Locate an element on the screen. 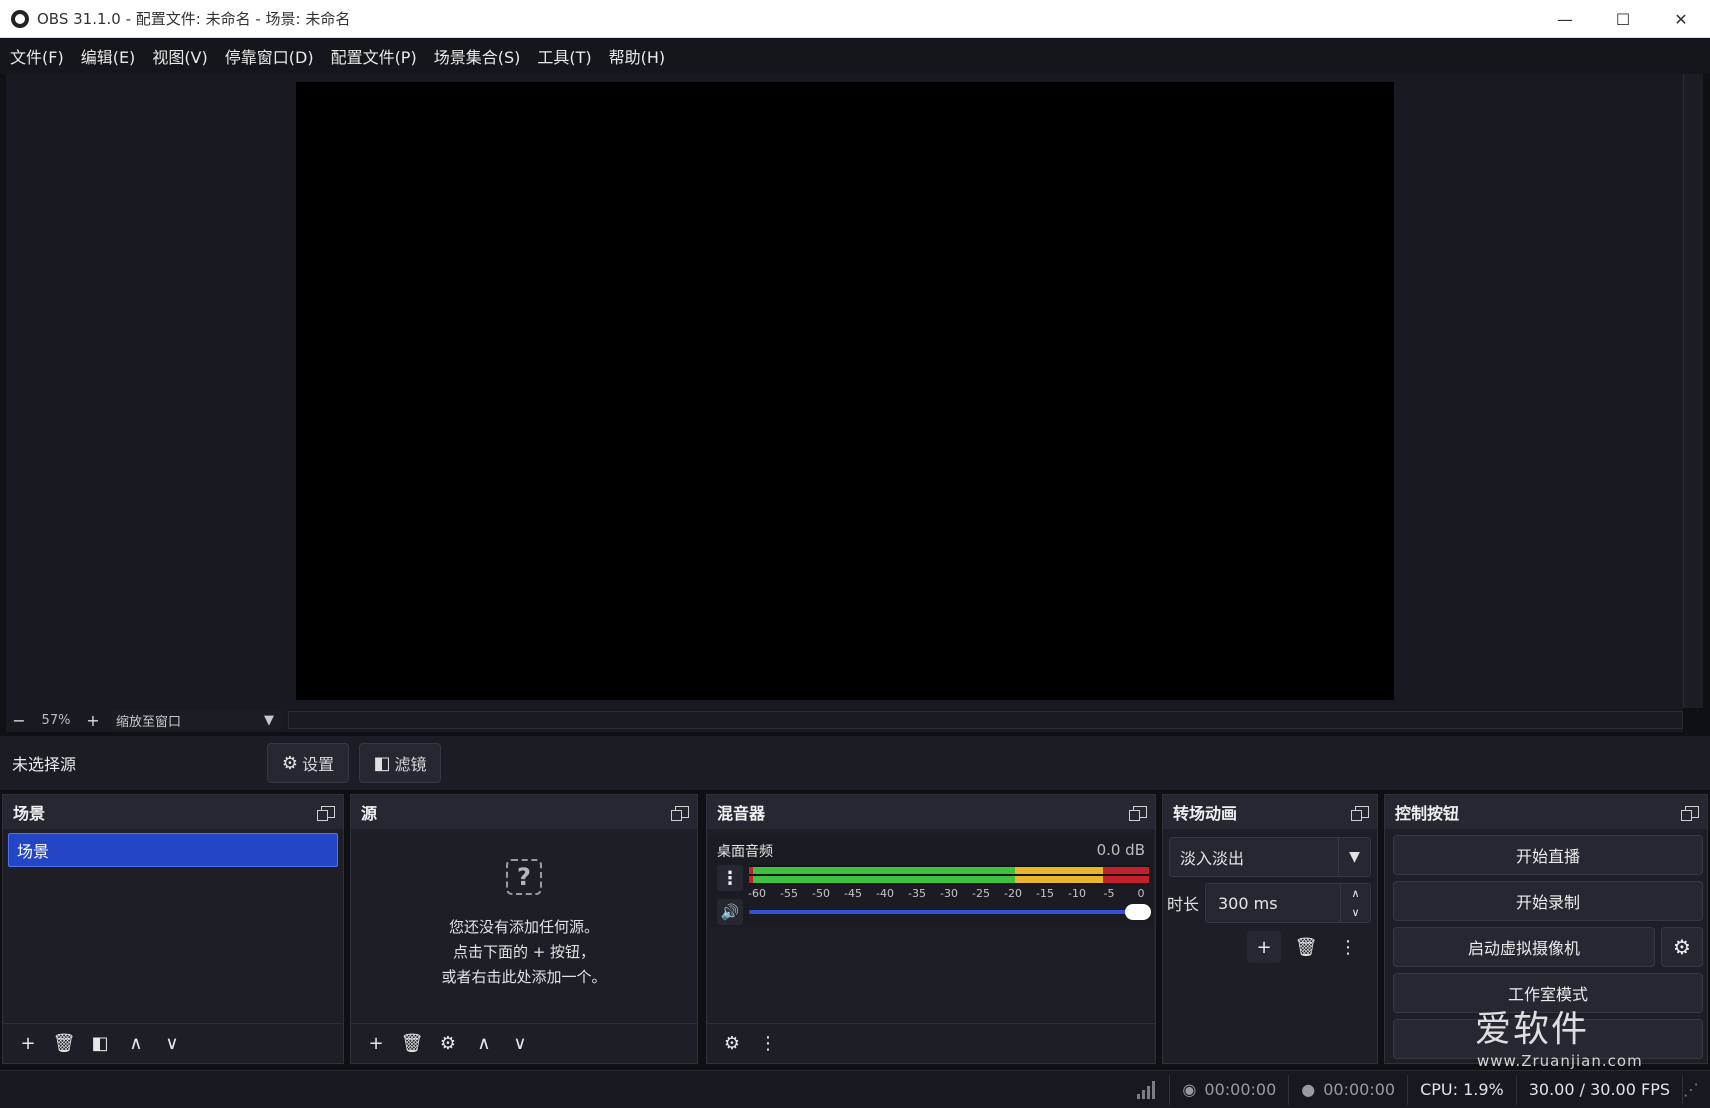 The height and width of the screenshot is (1108, 1710). source-settings-button: ⚙ 设置 is located at coordinates (308, 763).